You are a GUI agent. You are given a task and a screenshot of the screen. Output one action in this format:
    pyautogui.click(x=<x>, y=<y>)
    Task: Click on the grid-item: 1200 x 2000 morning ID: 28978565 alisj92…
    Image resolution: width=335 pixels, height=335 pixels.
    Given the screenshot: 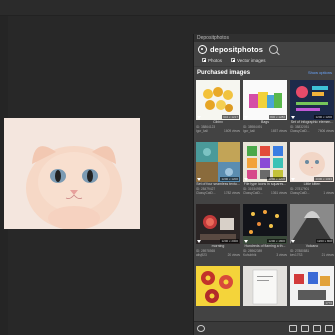 What is the action you would take?
    pyautogui.click(x=218, y=233)
    